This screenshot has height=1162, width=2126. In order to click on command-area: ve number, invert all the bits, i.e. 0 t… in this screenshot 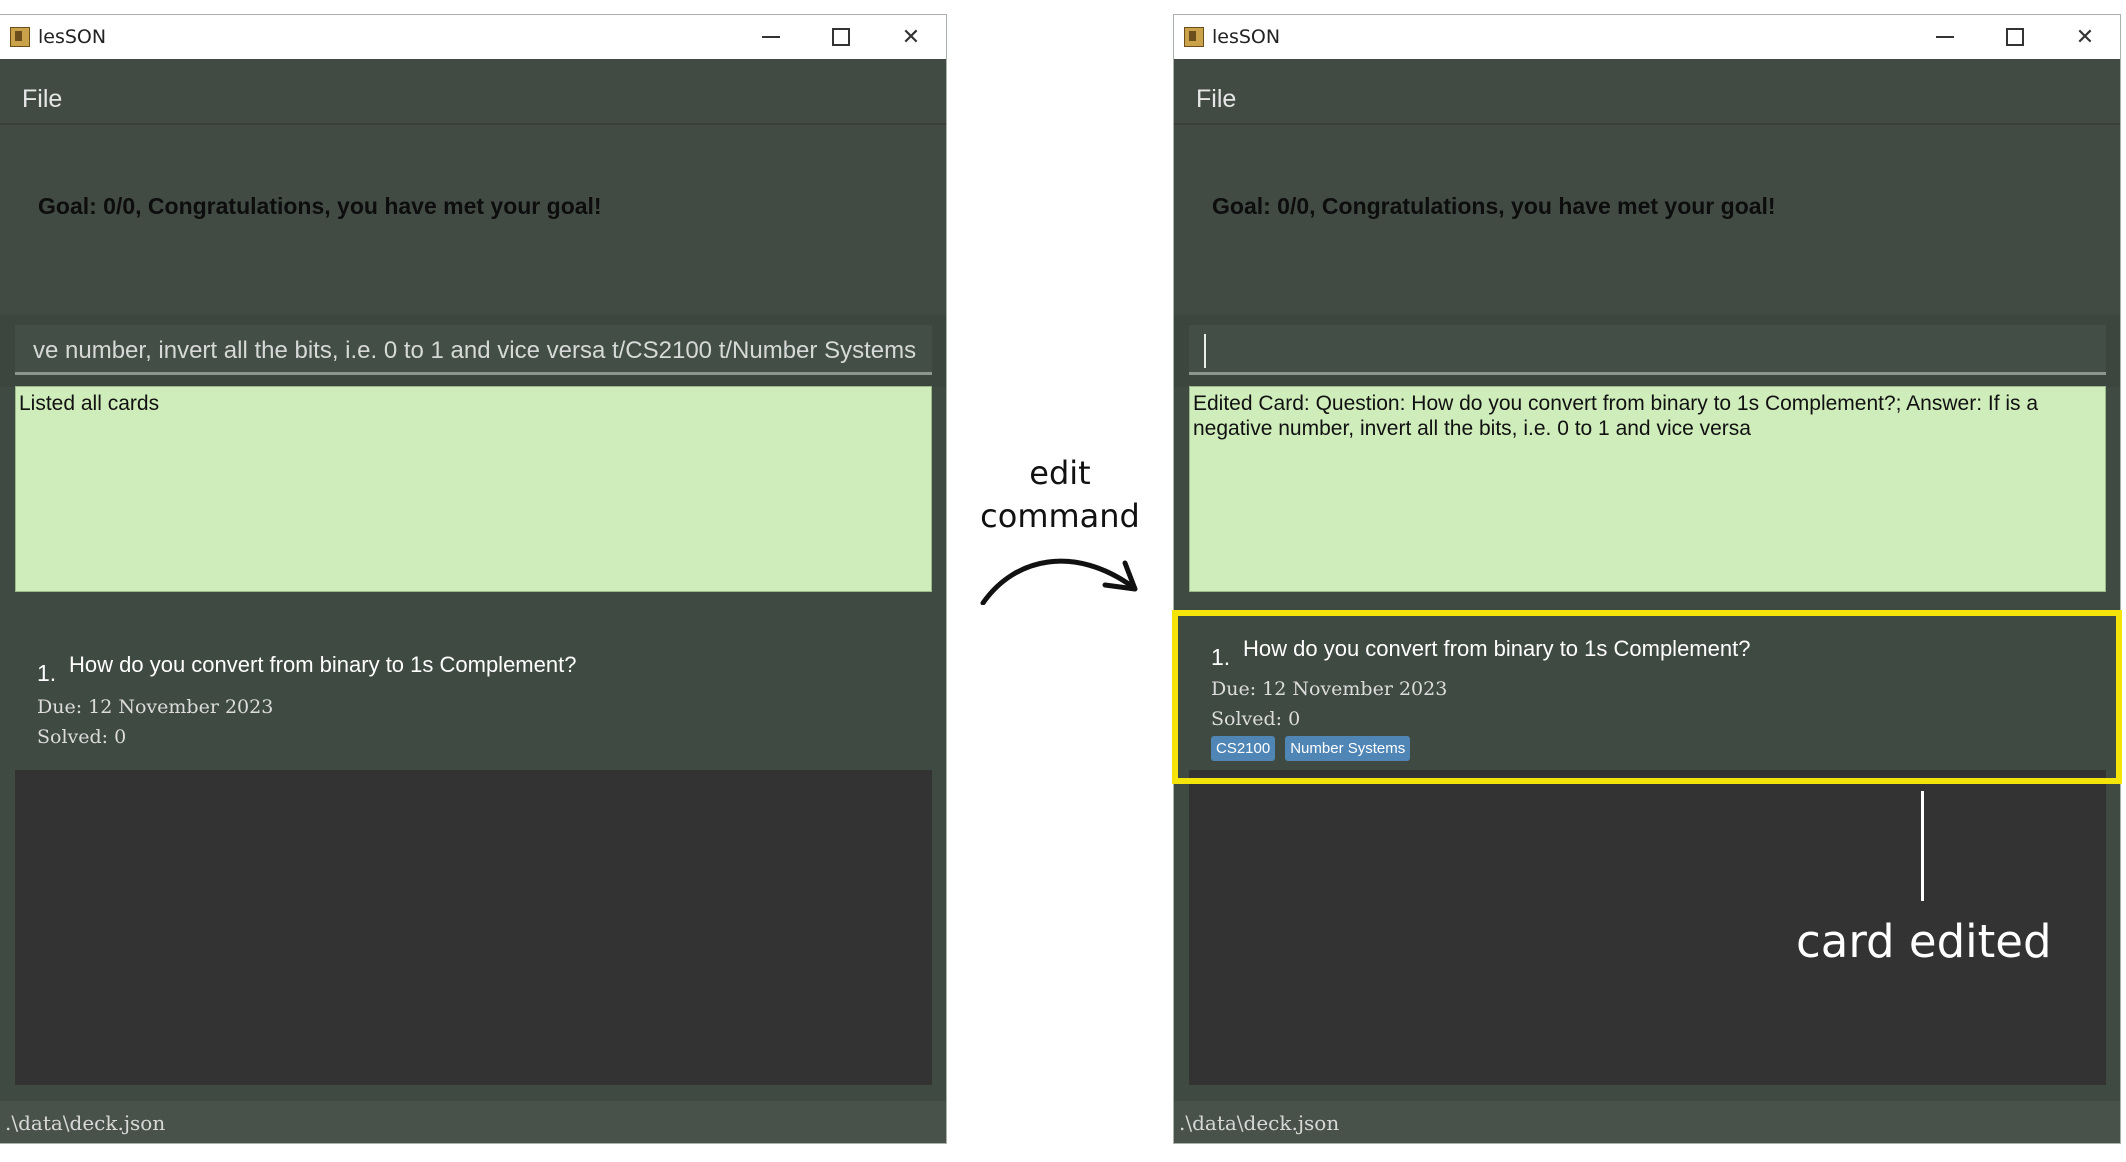, I will do `click(473, 351)`.